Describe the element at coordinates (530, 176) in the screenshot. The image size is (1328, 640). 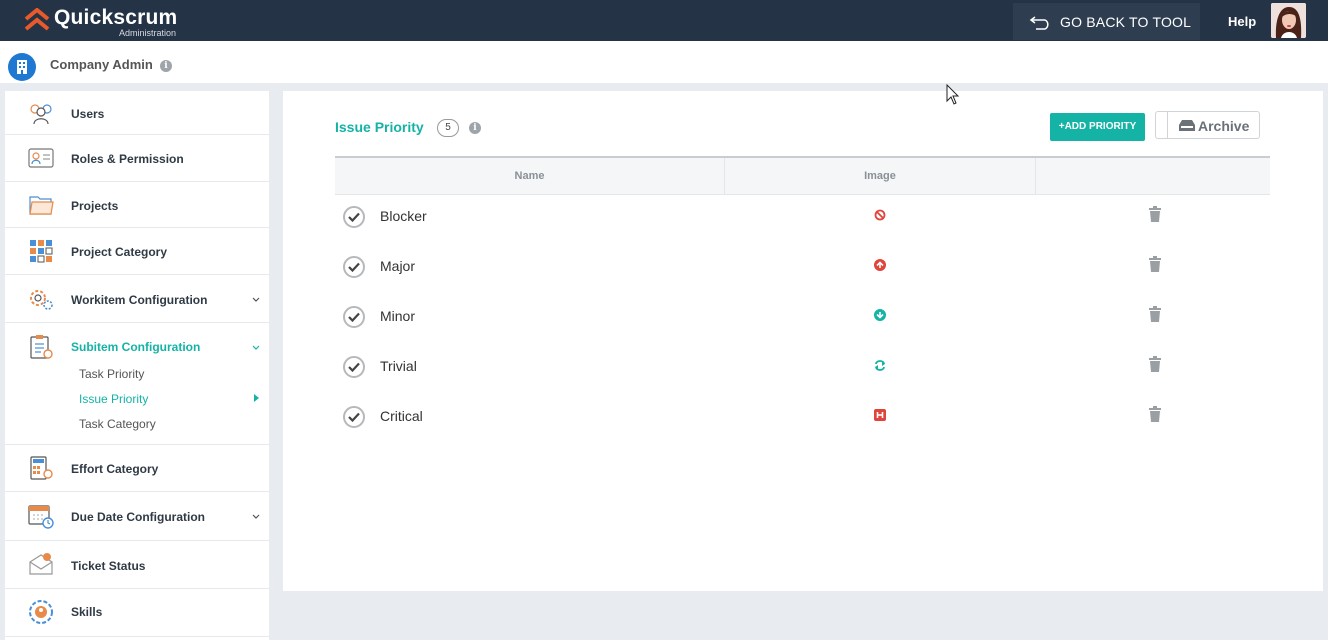
I see `column-header-name: Name` at that location.